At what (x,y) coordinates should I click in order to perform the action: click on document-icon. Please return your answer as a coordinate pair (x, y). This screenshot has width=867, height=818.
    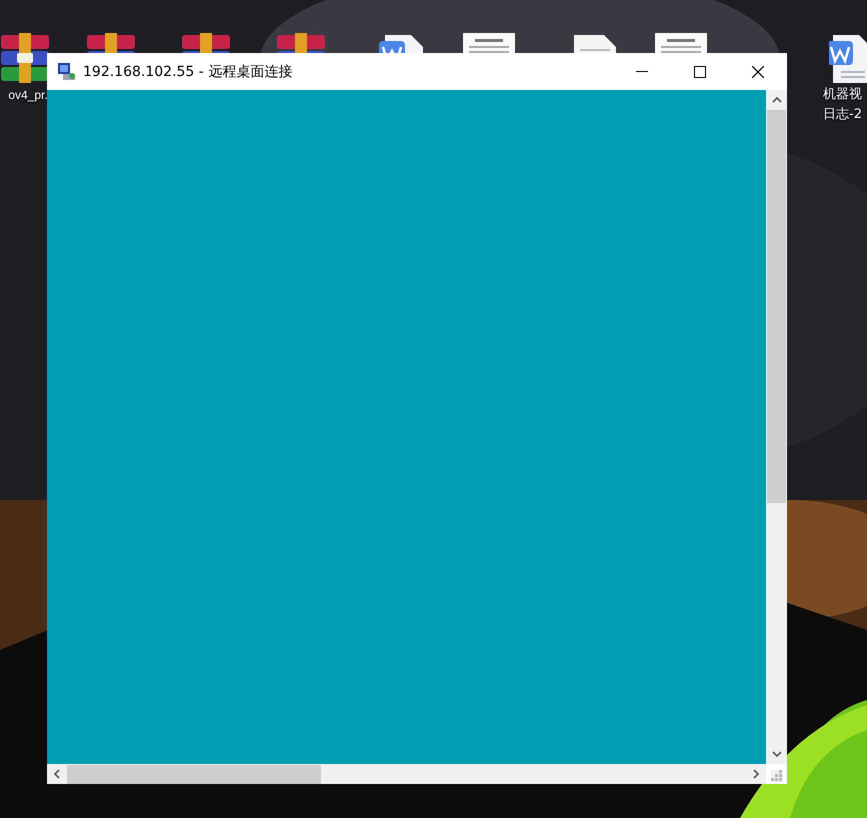
    Looking at the image, I should click on (848, 59).